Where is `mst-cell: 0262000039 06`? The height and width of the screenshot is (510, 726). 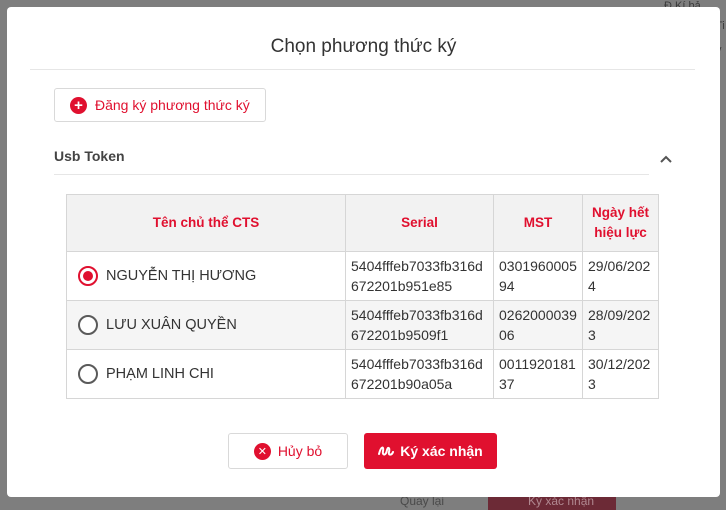
mst-cell: 0262000039 06 is located at coordinates (538, 325).